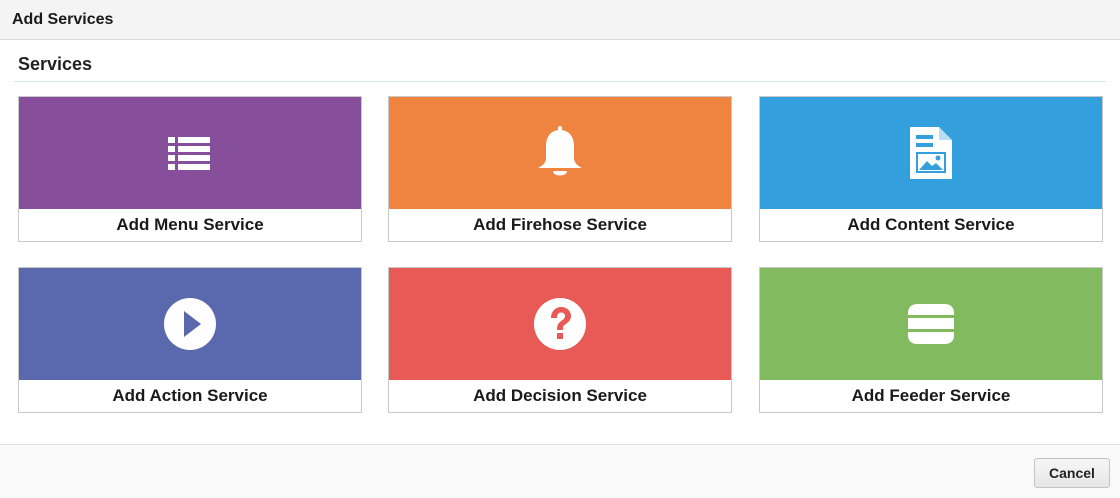 Image resolution: width=1120 pixels, height=498 pixels. I want to click on tile-label: Add Content Service, so click(931, 224).